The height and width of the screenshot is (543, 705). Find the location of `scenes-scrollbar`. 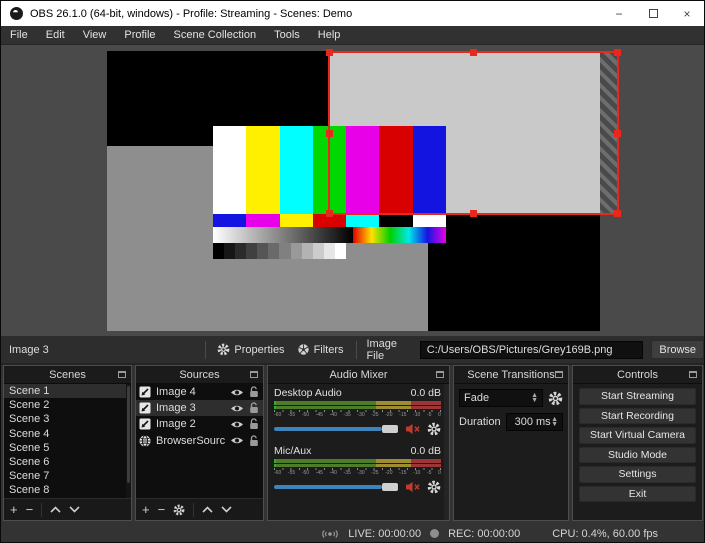

scenes-scrollbar is located at coordinates (128, 441).